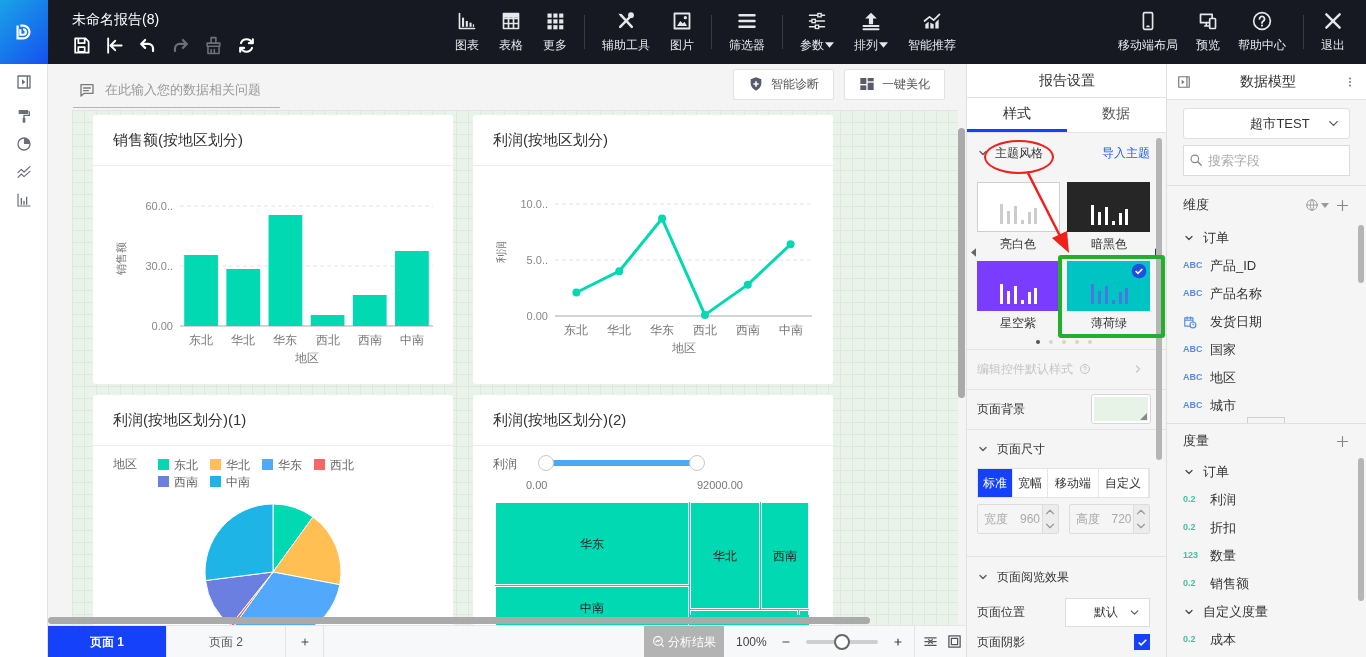 The height and width of the screenshot is (657, 1366). What do you see at coordinates (842, 641) in the screenshot?
I see `zoom-slider-handle` at bounding box center [842, 641].